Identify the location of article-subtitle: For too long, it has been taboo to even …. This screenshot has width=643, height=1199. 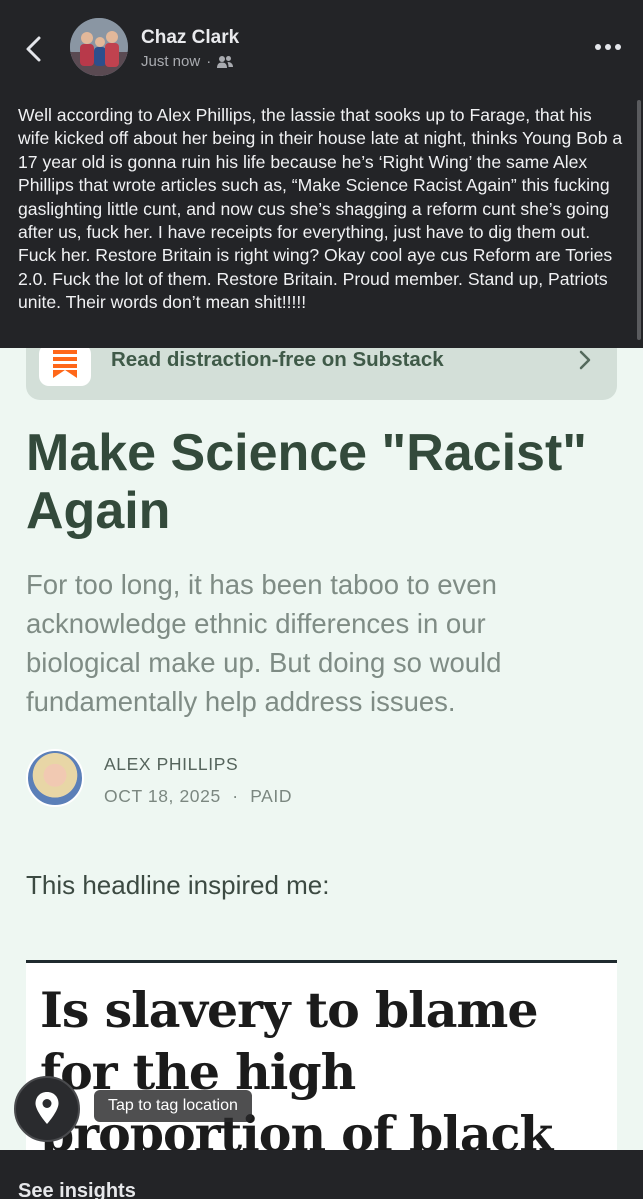
(264, 643).